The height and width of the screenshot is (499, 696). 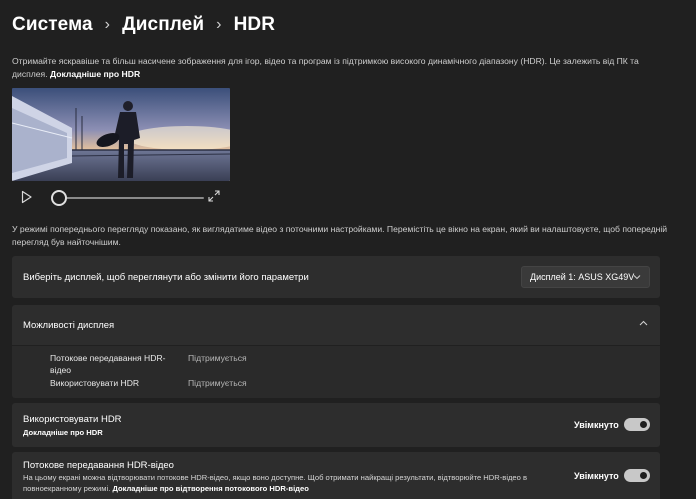 I want to click on display-capabilities-header: Можливості дисплея, so click(x=336, y=325).